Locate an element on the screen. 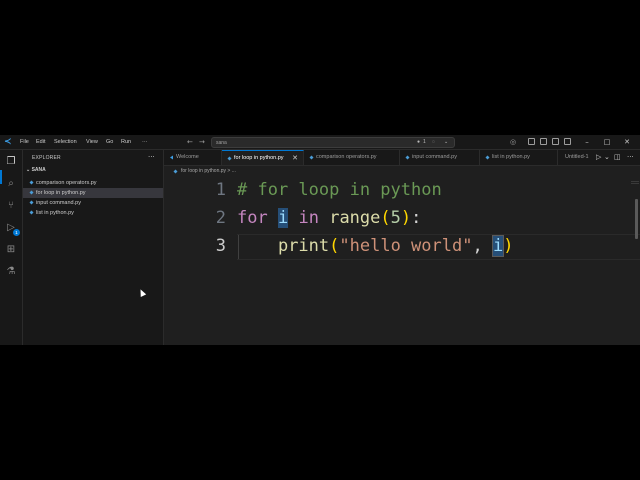 This screenshot has width=640, height=480. number-token: 5 is located at coordinates (395, 218).